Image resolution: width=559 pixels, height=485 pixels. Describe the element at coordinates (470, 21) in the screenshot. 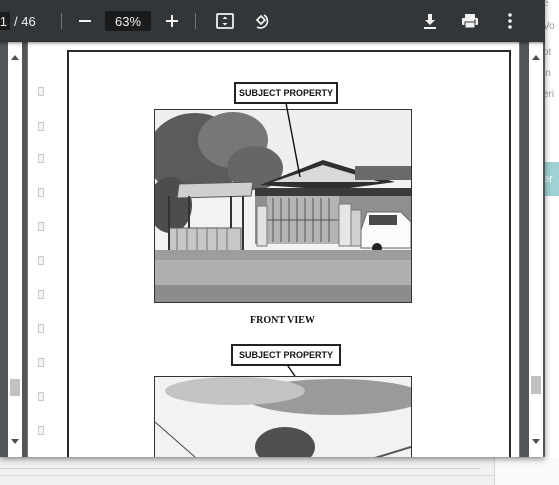

I see `print-icon` at that location.